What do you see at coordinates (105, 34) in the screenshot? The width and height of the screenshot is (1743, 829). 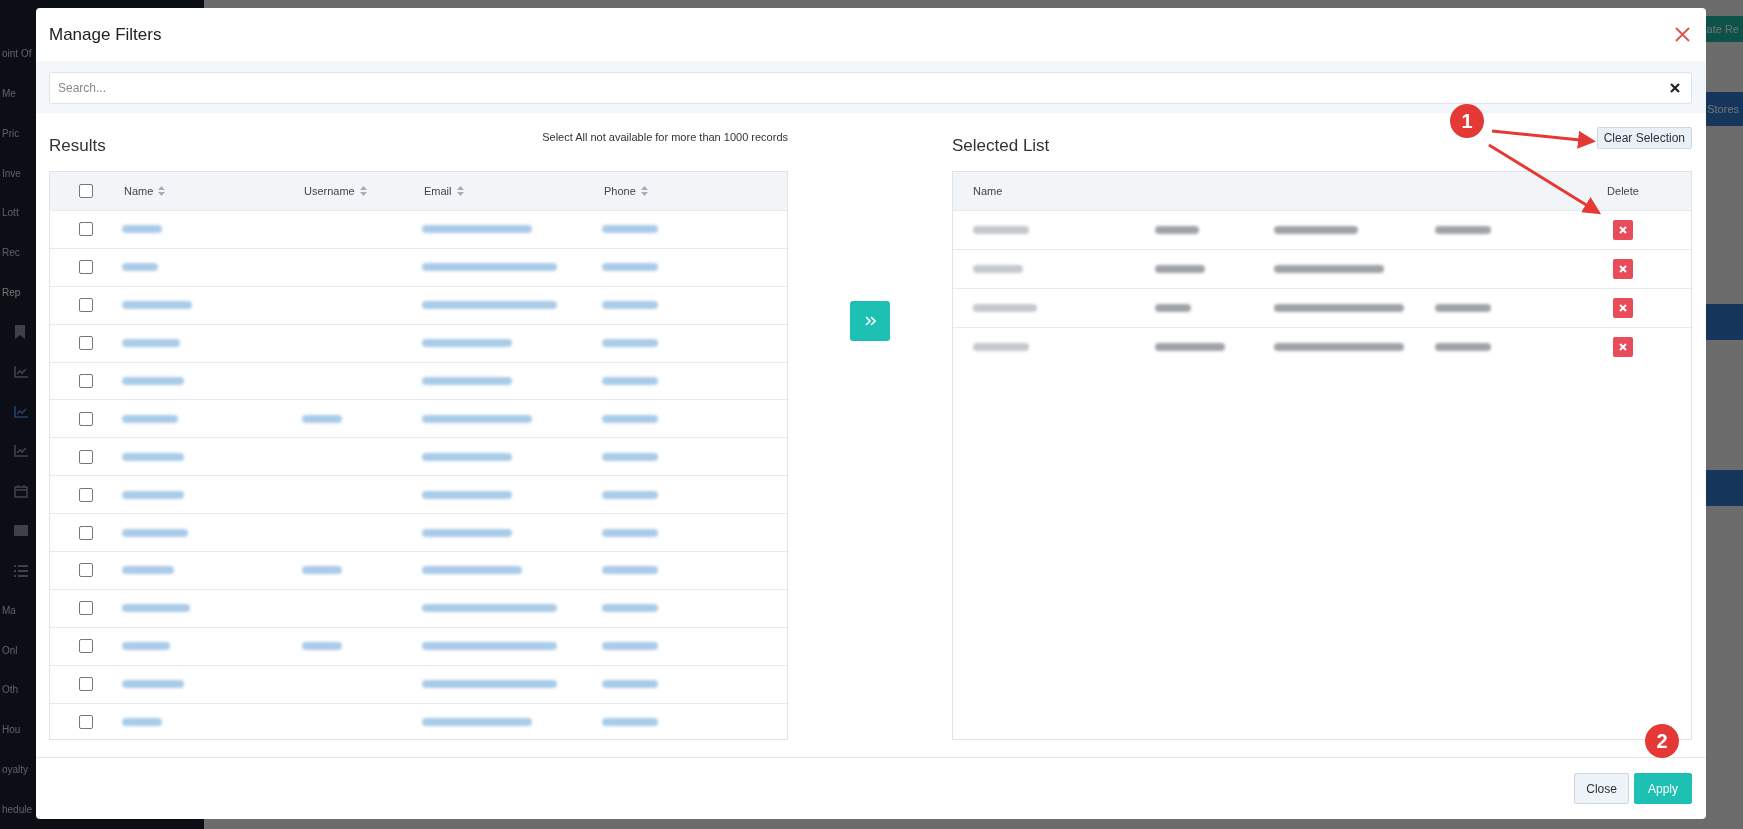 I see `dialog-title: Manage Filters` at bounding box center [105, 34].